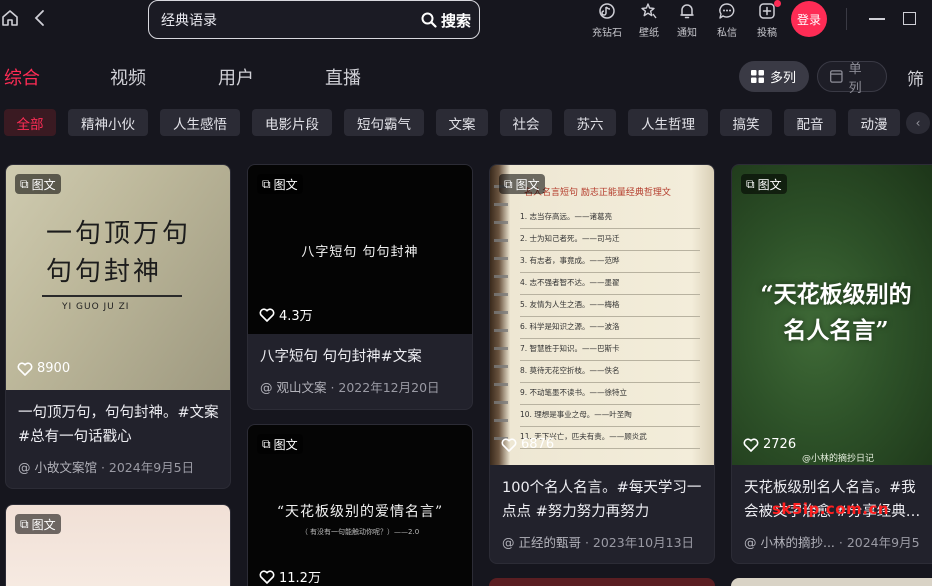 This screenshot has height=586, width=932. I want to click on chip-category: 精神小伙, so click(108, 122).